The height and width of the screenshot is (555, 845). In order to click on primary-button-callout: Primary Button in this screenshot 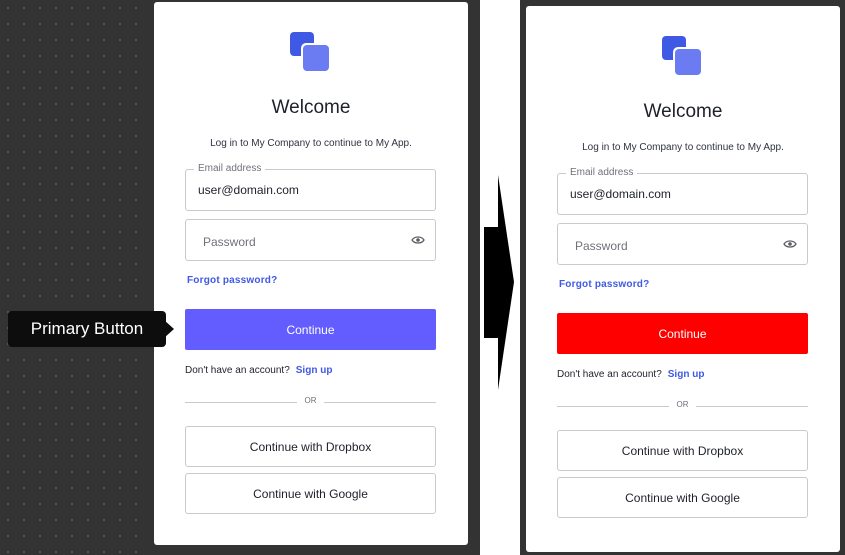, I will do `click(91, 329)`.